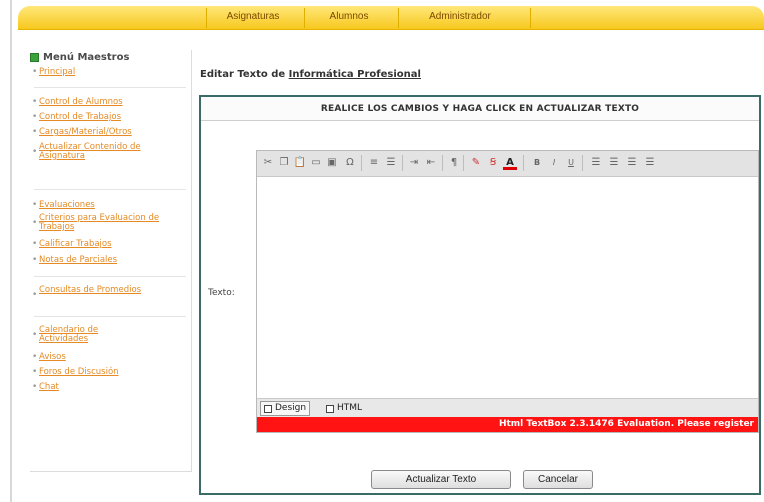 Image resolution: width=764 pixels, height=502 pixels. What do you see at coordinates (107, 244) in the screenshot?
I see `sidebar-item-calificar: • Calificar Trabajos` at bounding box center [107, 244].